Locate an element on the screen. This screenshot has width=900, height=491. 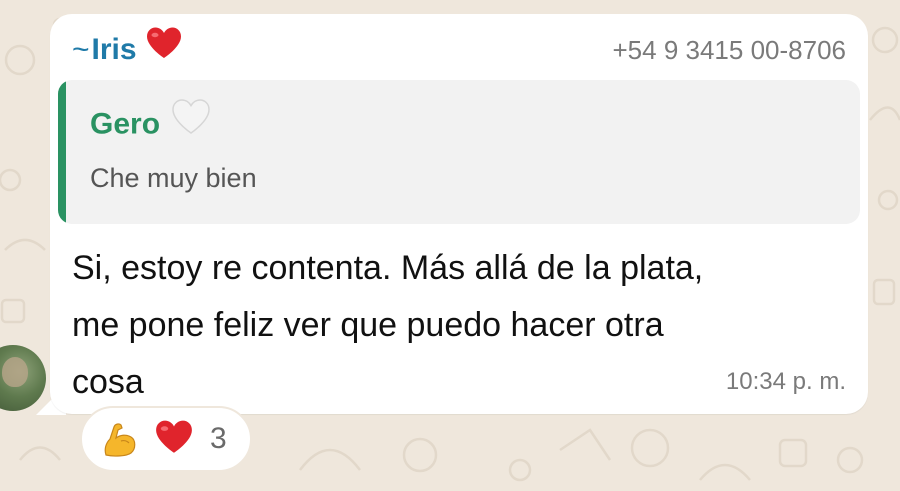
message-line: me pone feliz ver que puedo hacer otra is located at coordinates (368, 325).